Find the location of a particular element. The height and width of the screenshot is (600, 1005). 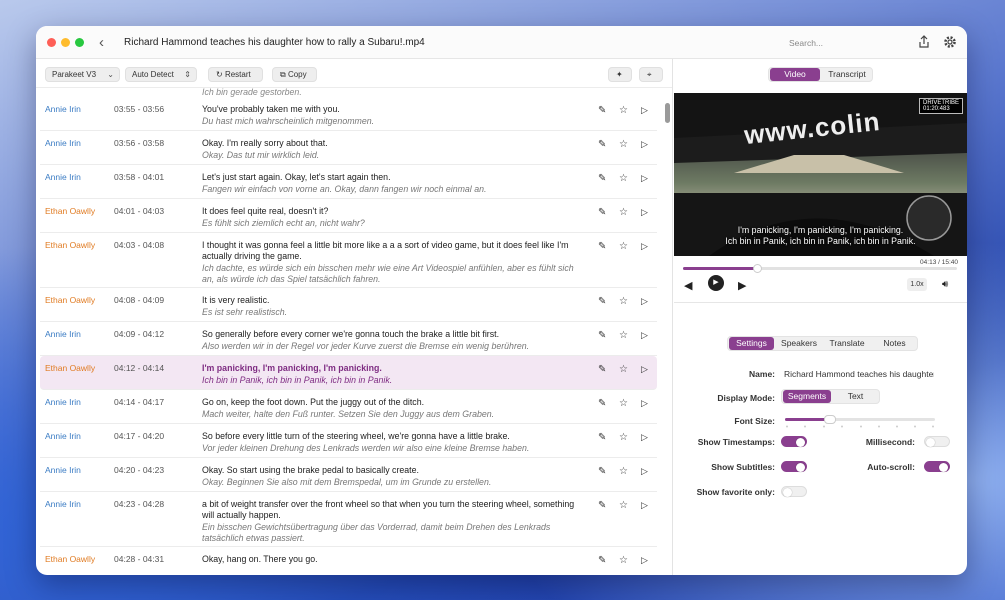

display-mode-text: Text is located at coordinates (855, 396).